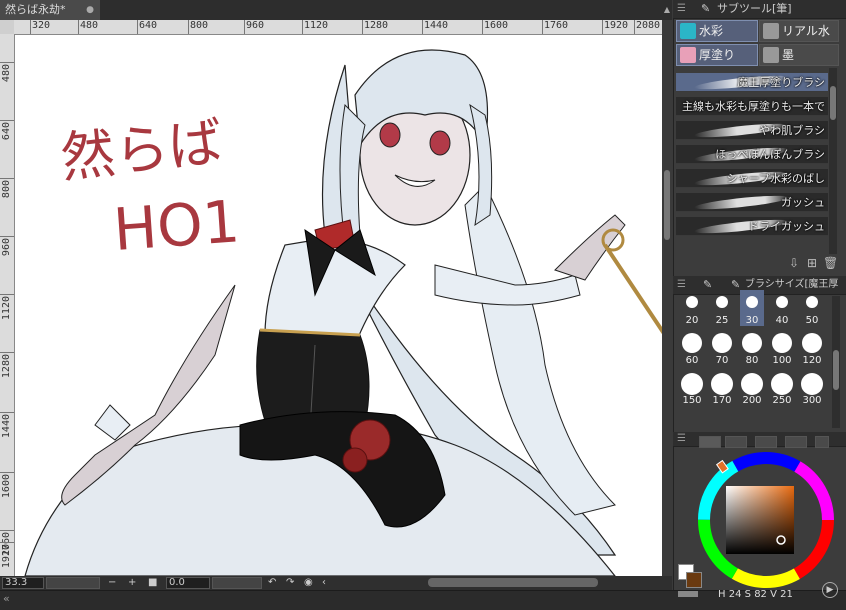  I want to click on subtool-group-button: 厚塗り, so click(717, 55).